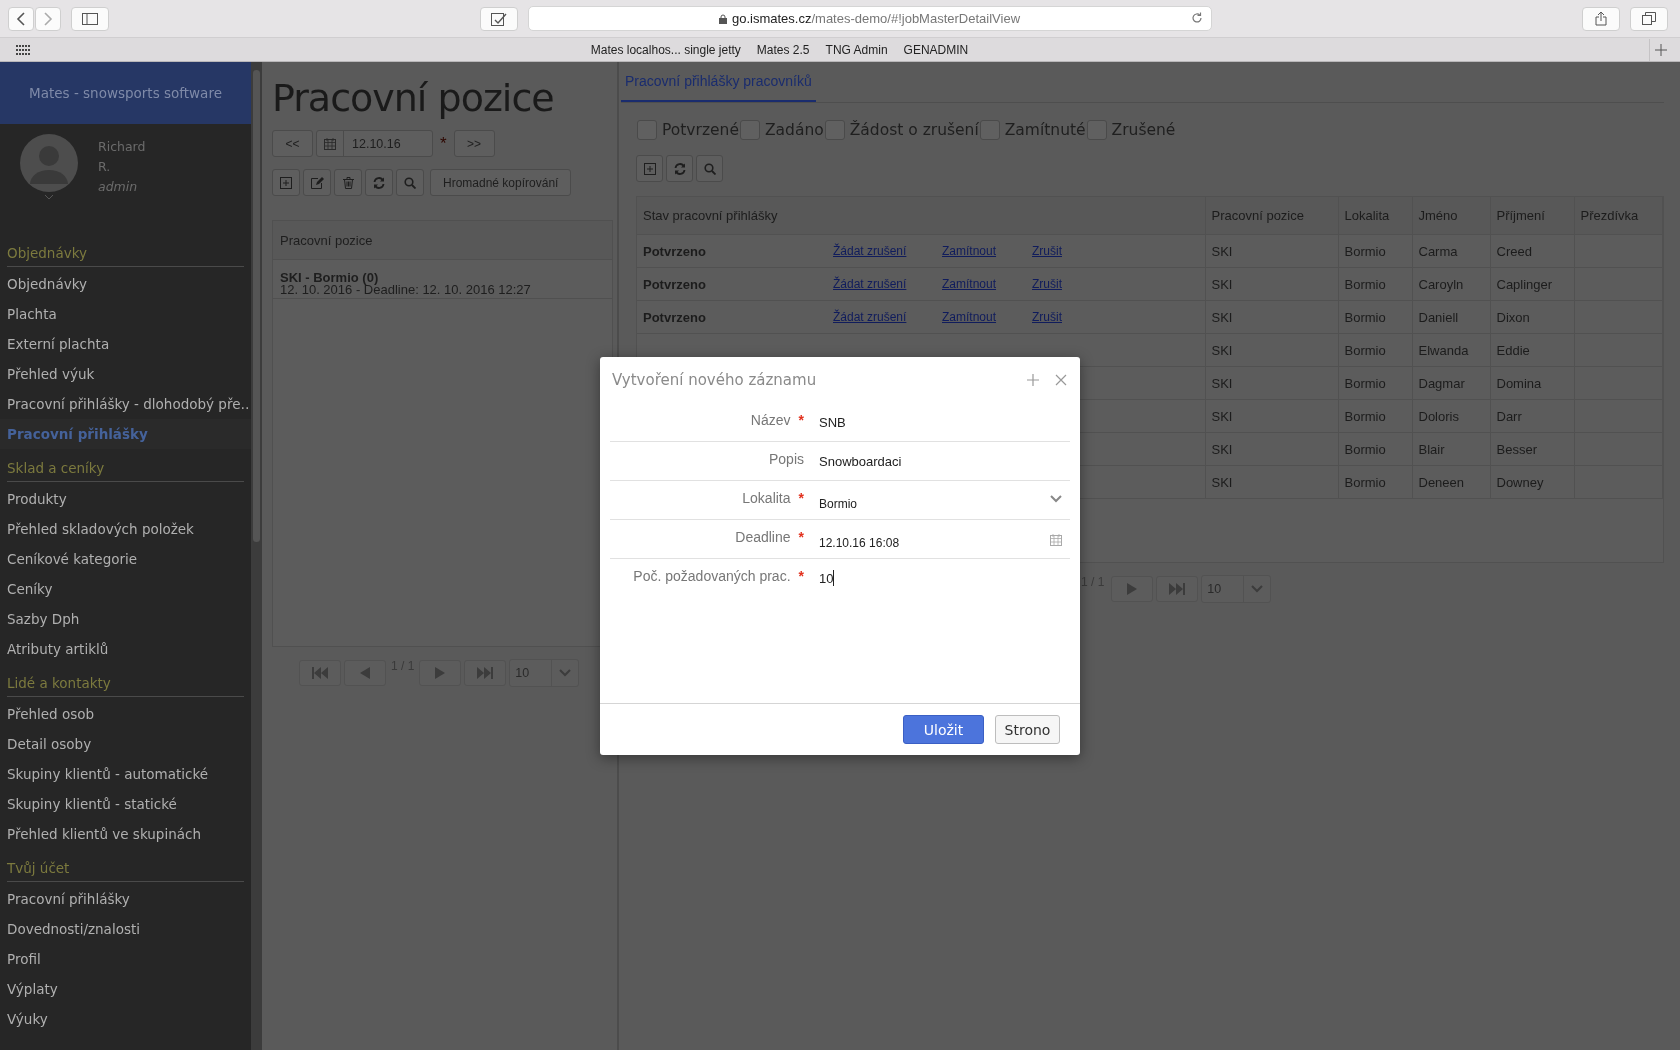  Describe the element at coordinates (921, 216) in the screenshot. I see `column-header: Stav pracovní přihlášky` at that location.